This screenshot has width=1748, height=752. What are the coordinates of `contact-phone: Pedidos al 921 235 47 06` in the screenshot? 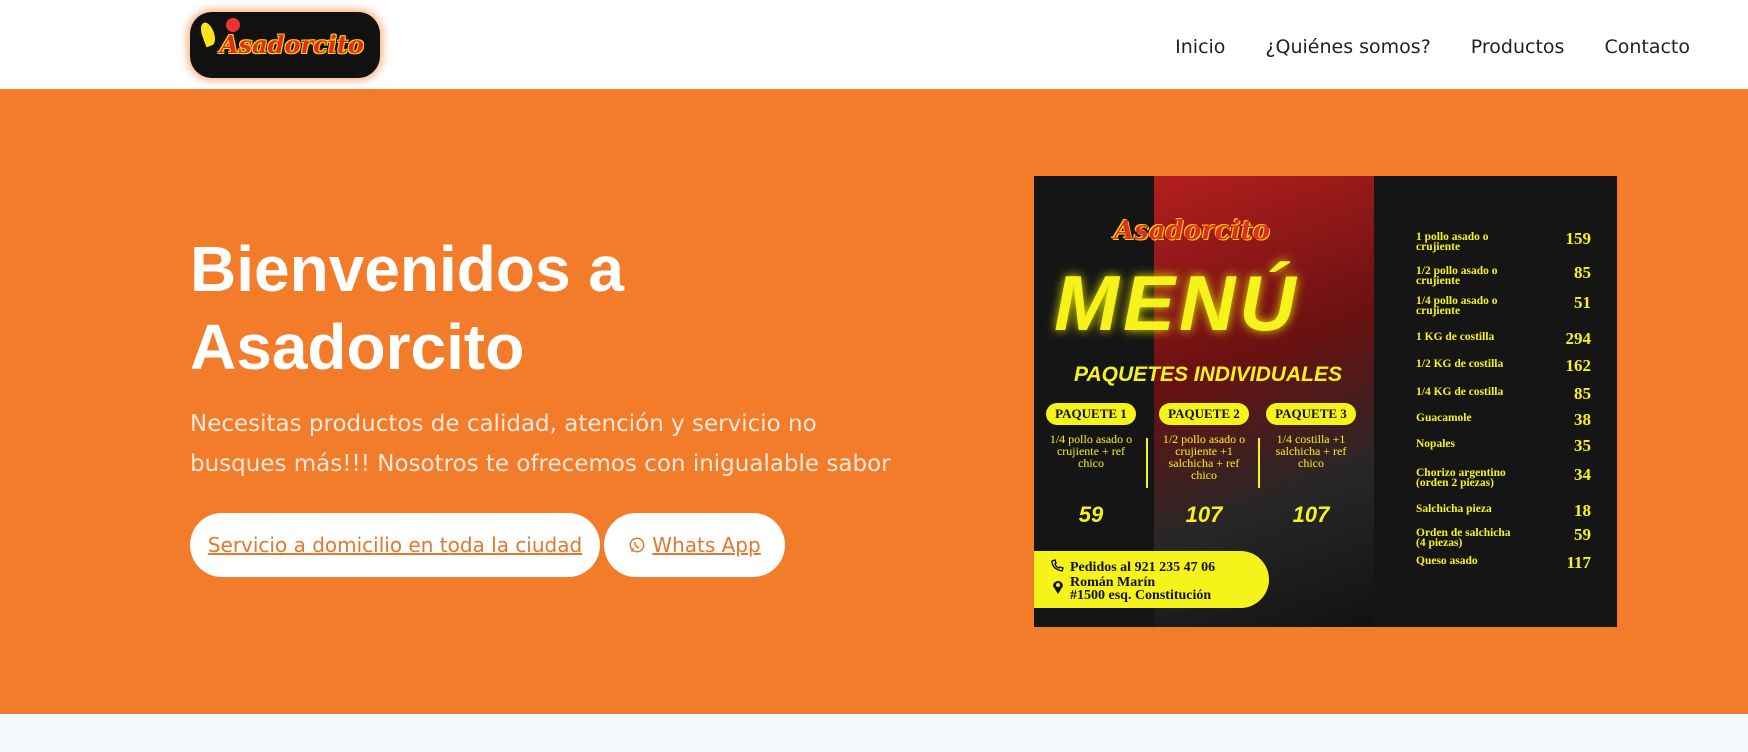 It's located at (1143, 567).